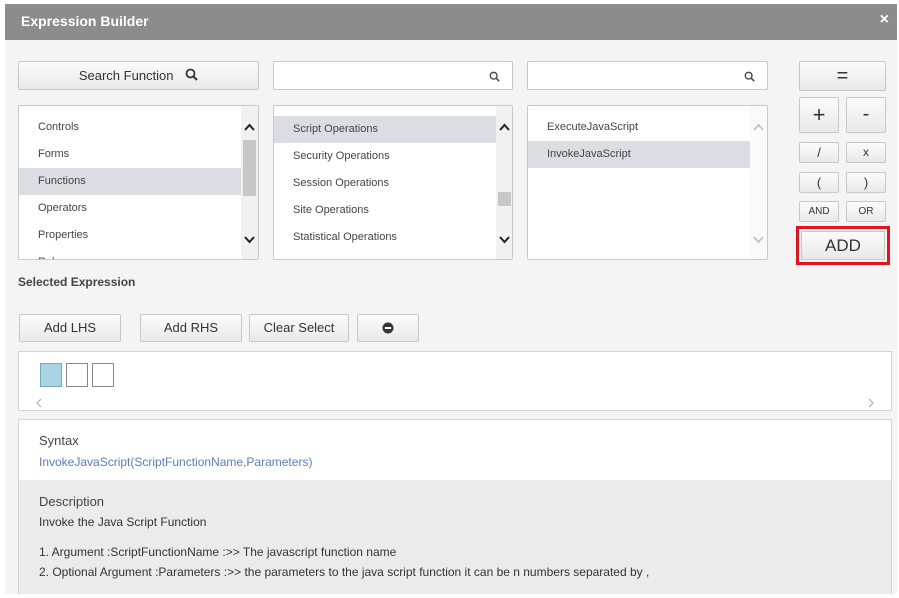 This screenshot has width=899, height=598. Describe the element at coordinates (77, 282) in the screenshot. I see `selected-expression-label: Selected Expression` at that location.